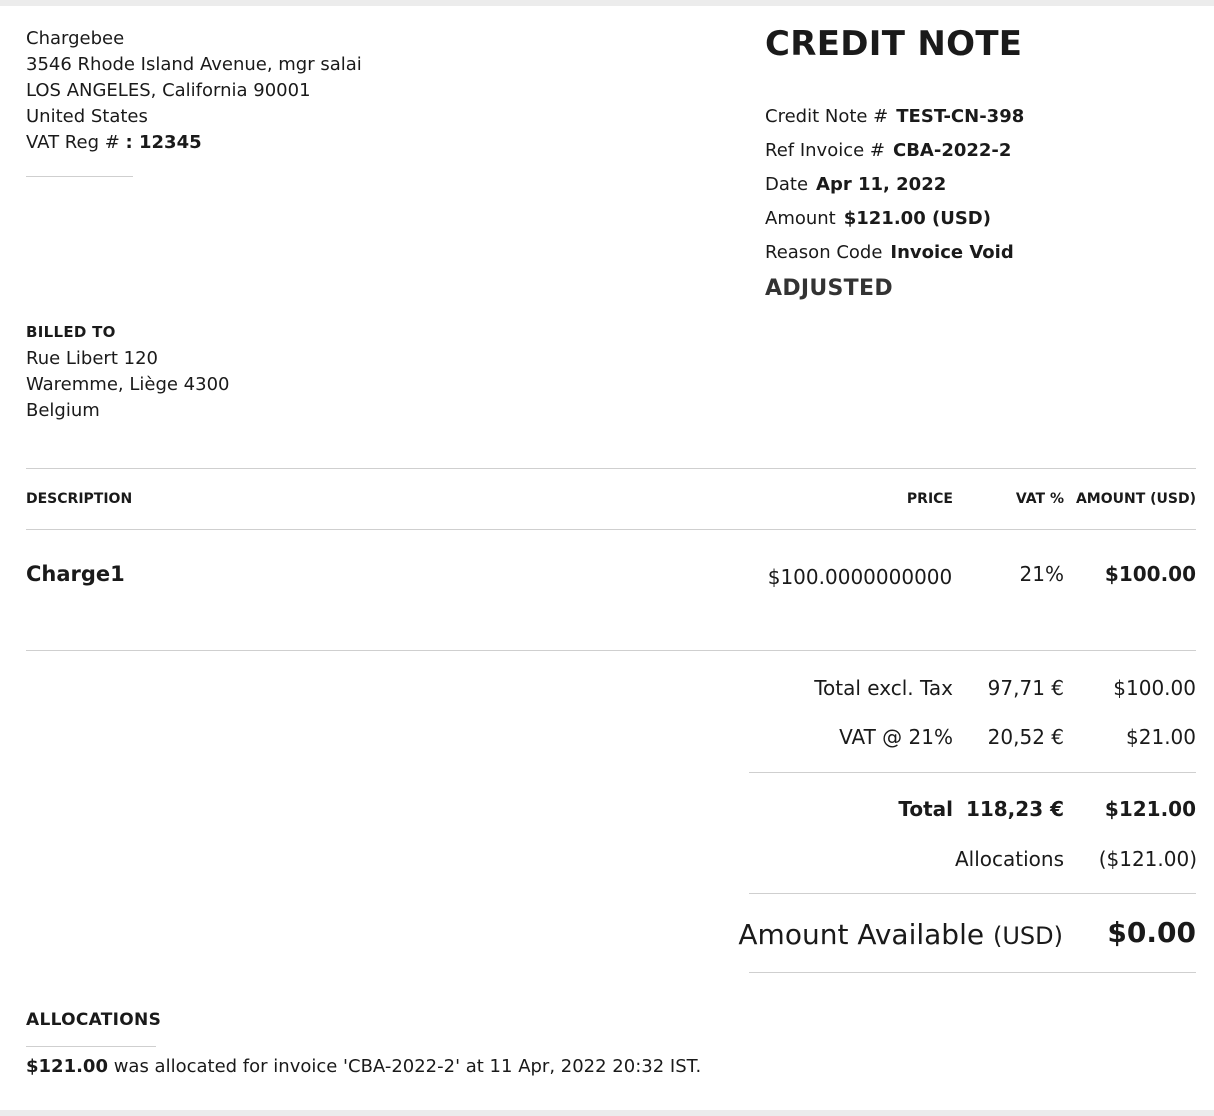  I want to click on total-label: Total, so click(925, 809).